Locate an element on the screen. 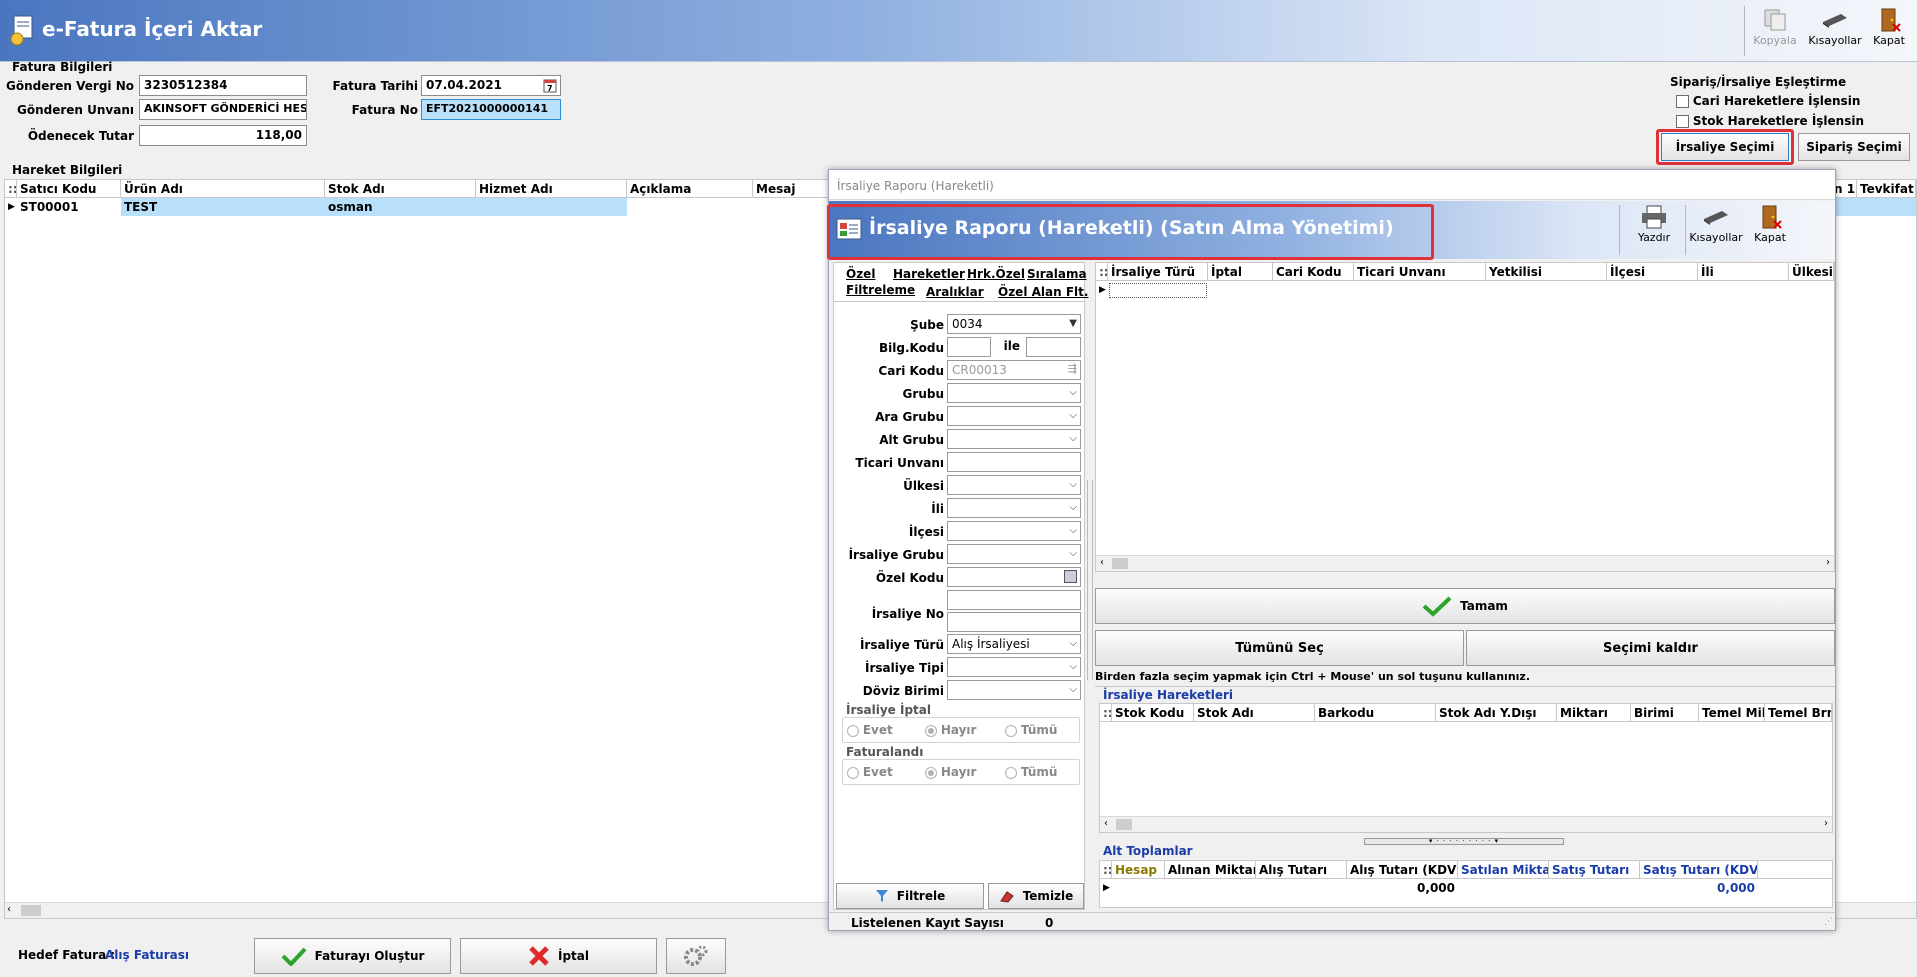 This screenshot has height=977, width=1917. ok-button: Tamam is located at coordinates (1465, 606).